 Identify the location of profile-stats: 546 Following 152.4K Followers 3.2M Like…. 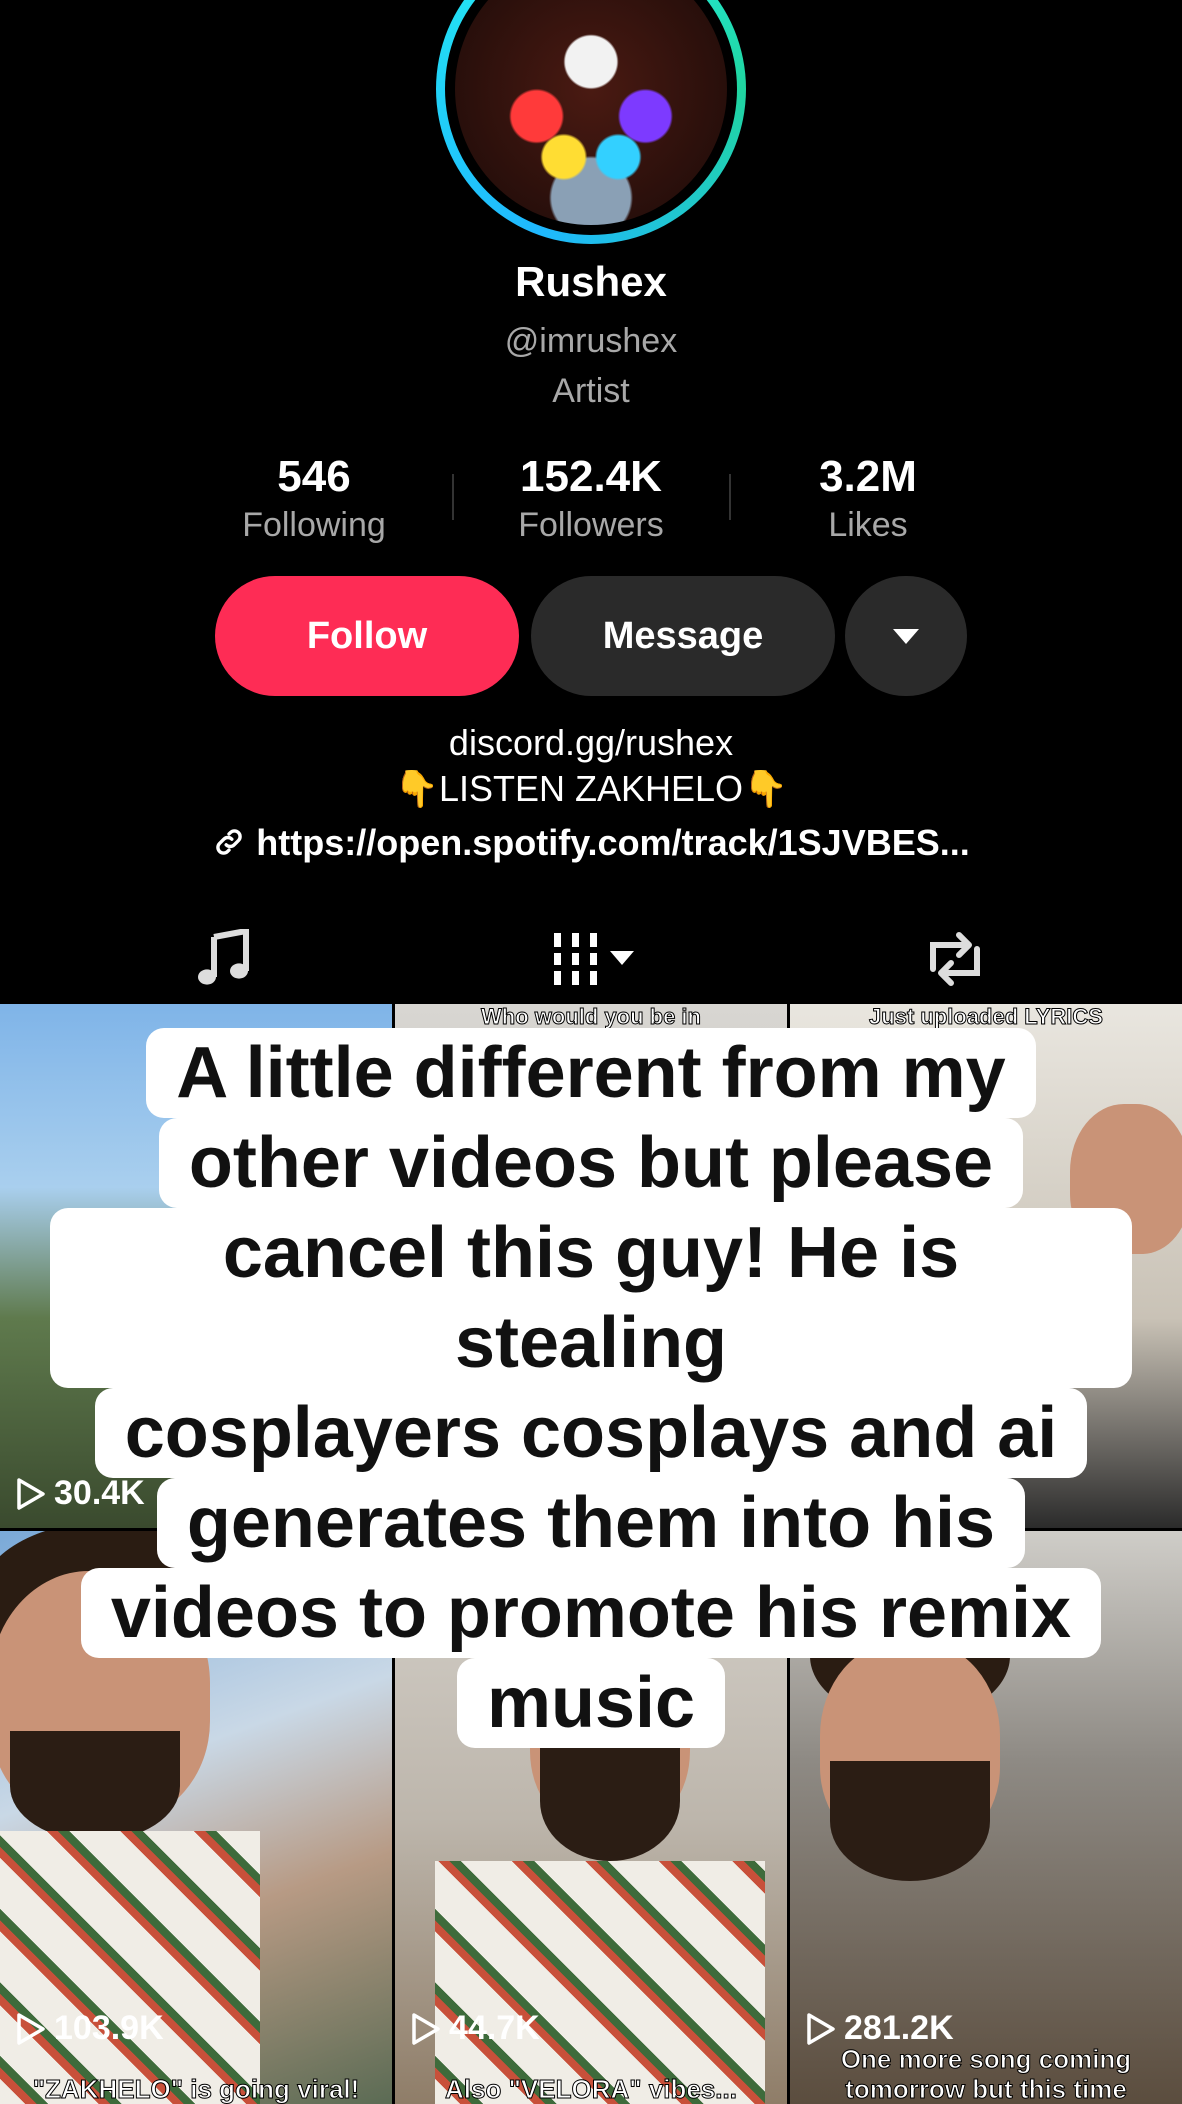
(591, 502).